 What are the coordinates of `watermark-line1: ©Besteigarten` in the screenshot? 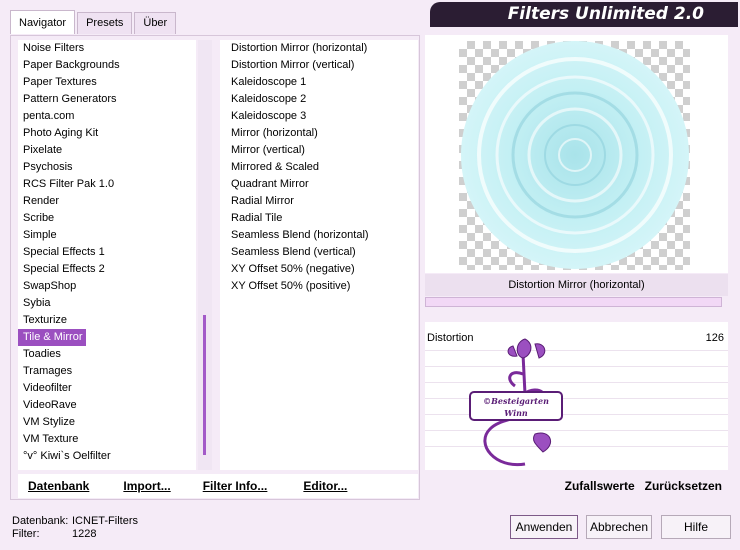 It's located at (516, 401).